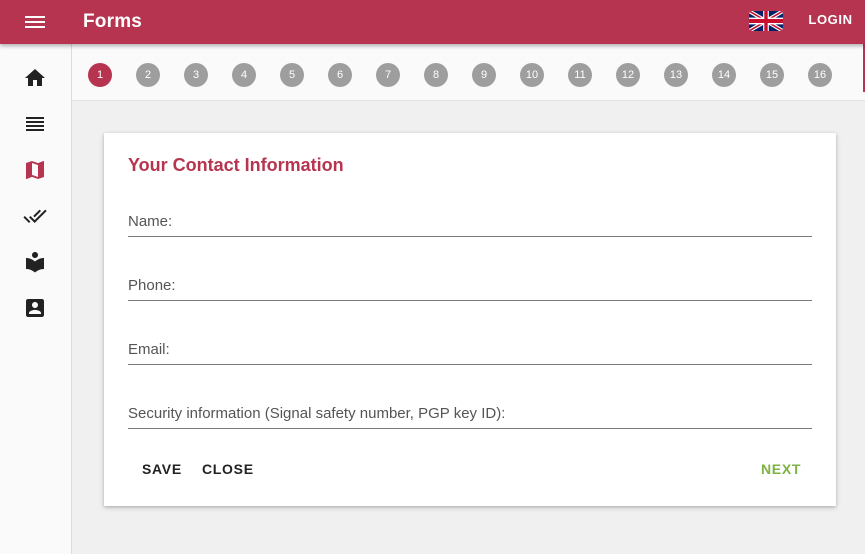  I want to click on form-stepper: 1 2 3 4 5 6 7 8 9 10 11 12 13 14 15 16, so click(468, 72).